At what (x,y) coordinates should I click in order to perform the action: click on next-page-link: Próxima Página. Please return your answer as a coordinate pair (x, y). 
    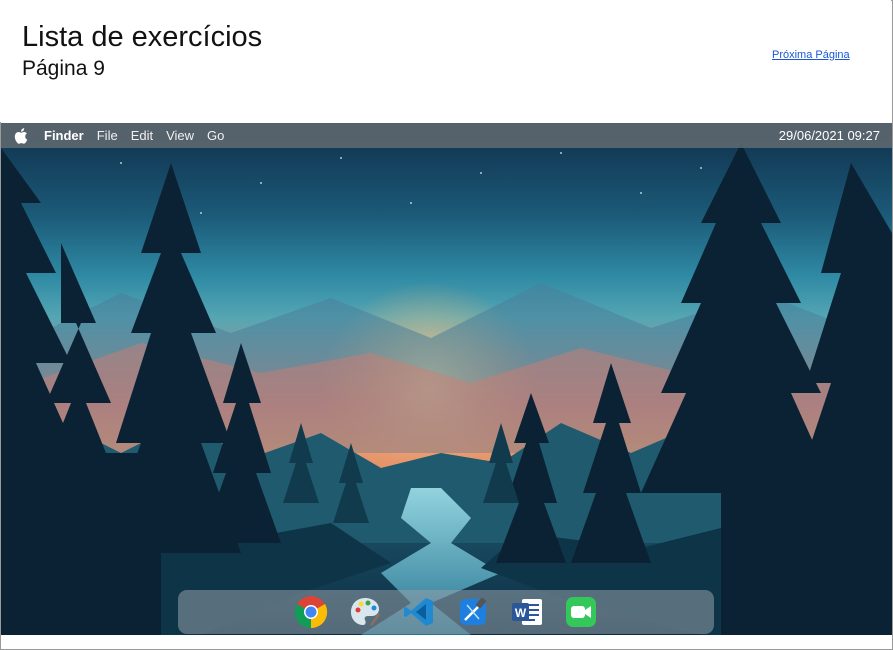
    Looking at the image, I should click on (811, 55).